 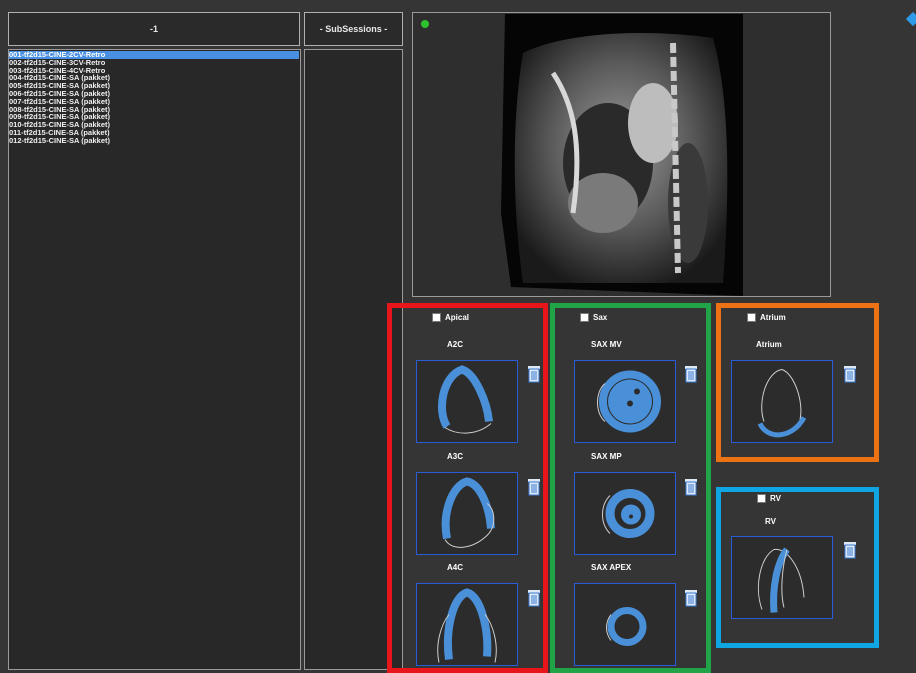 What do you see at coordinates (782, 401) in the screenshot?
I see `thumb-atrium` at bounding box center [782, 401].